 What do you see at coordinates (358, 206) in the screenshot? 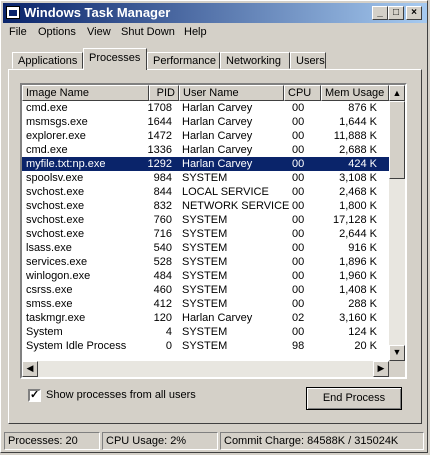
I see `process-mem-cell: 1,800 K` at bounding box center [358, 206].